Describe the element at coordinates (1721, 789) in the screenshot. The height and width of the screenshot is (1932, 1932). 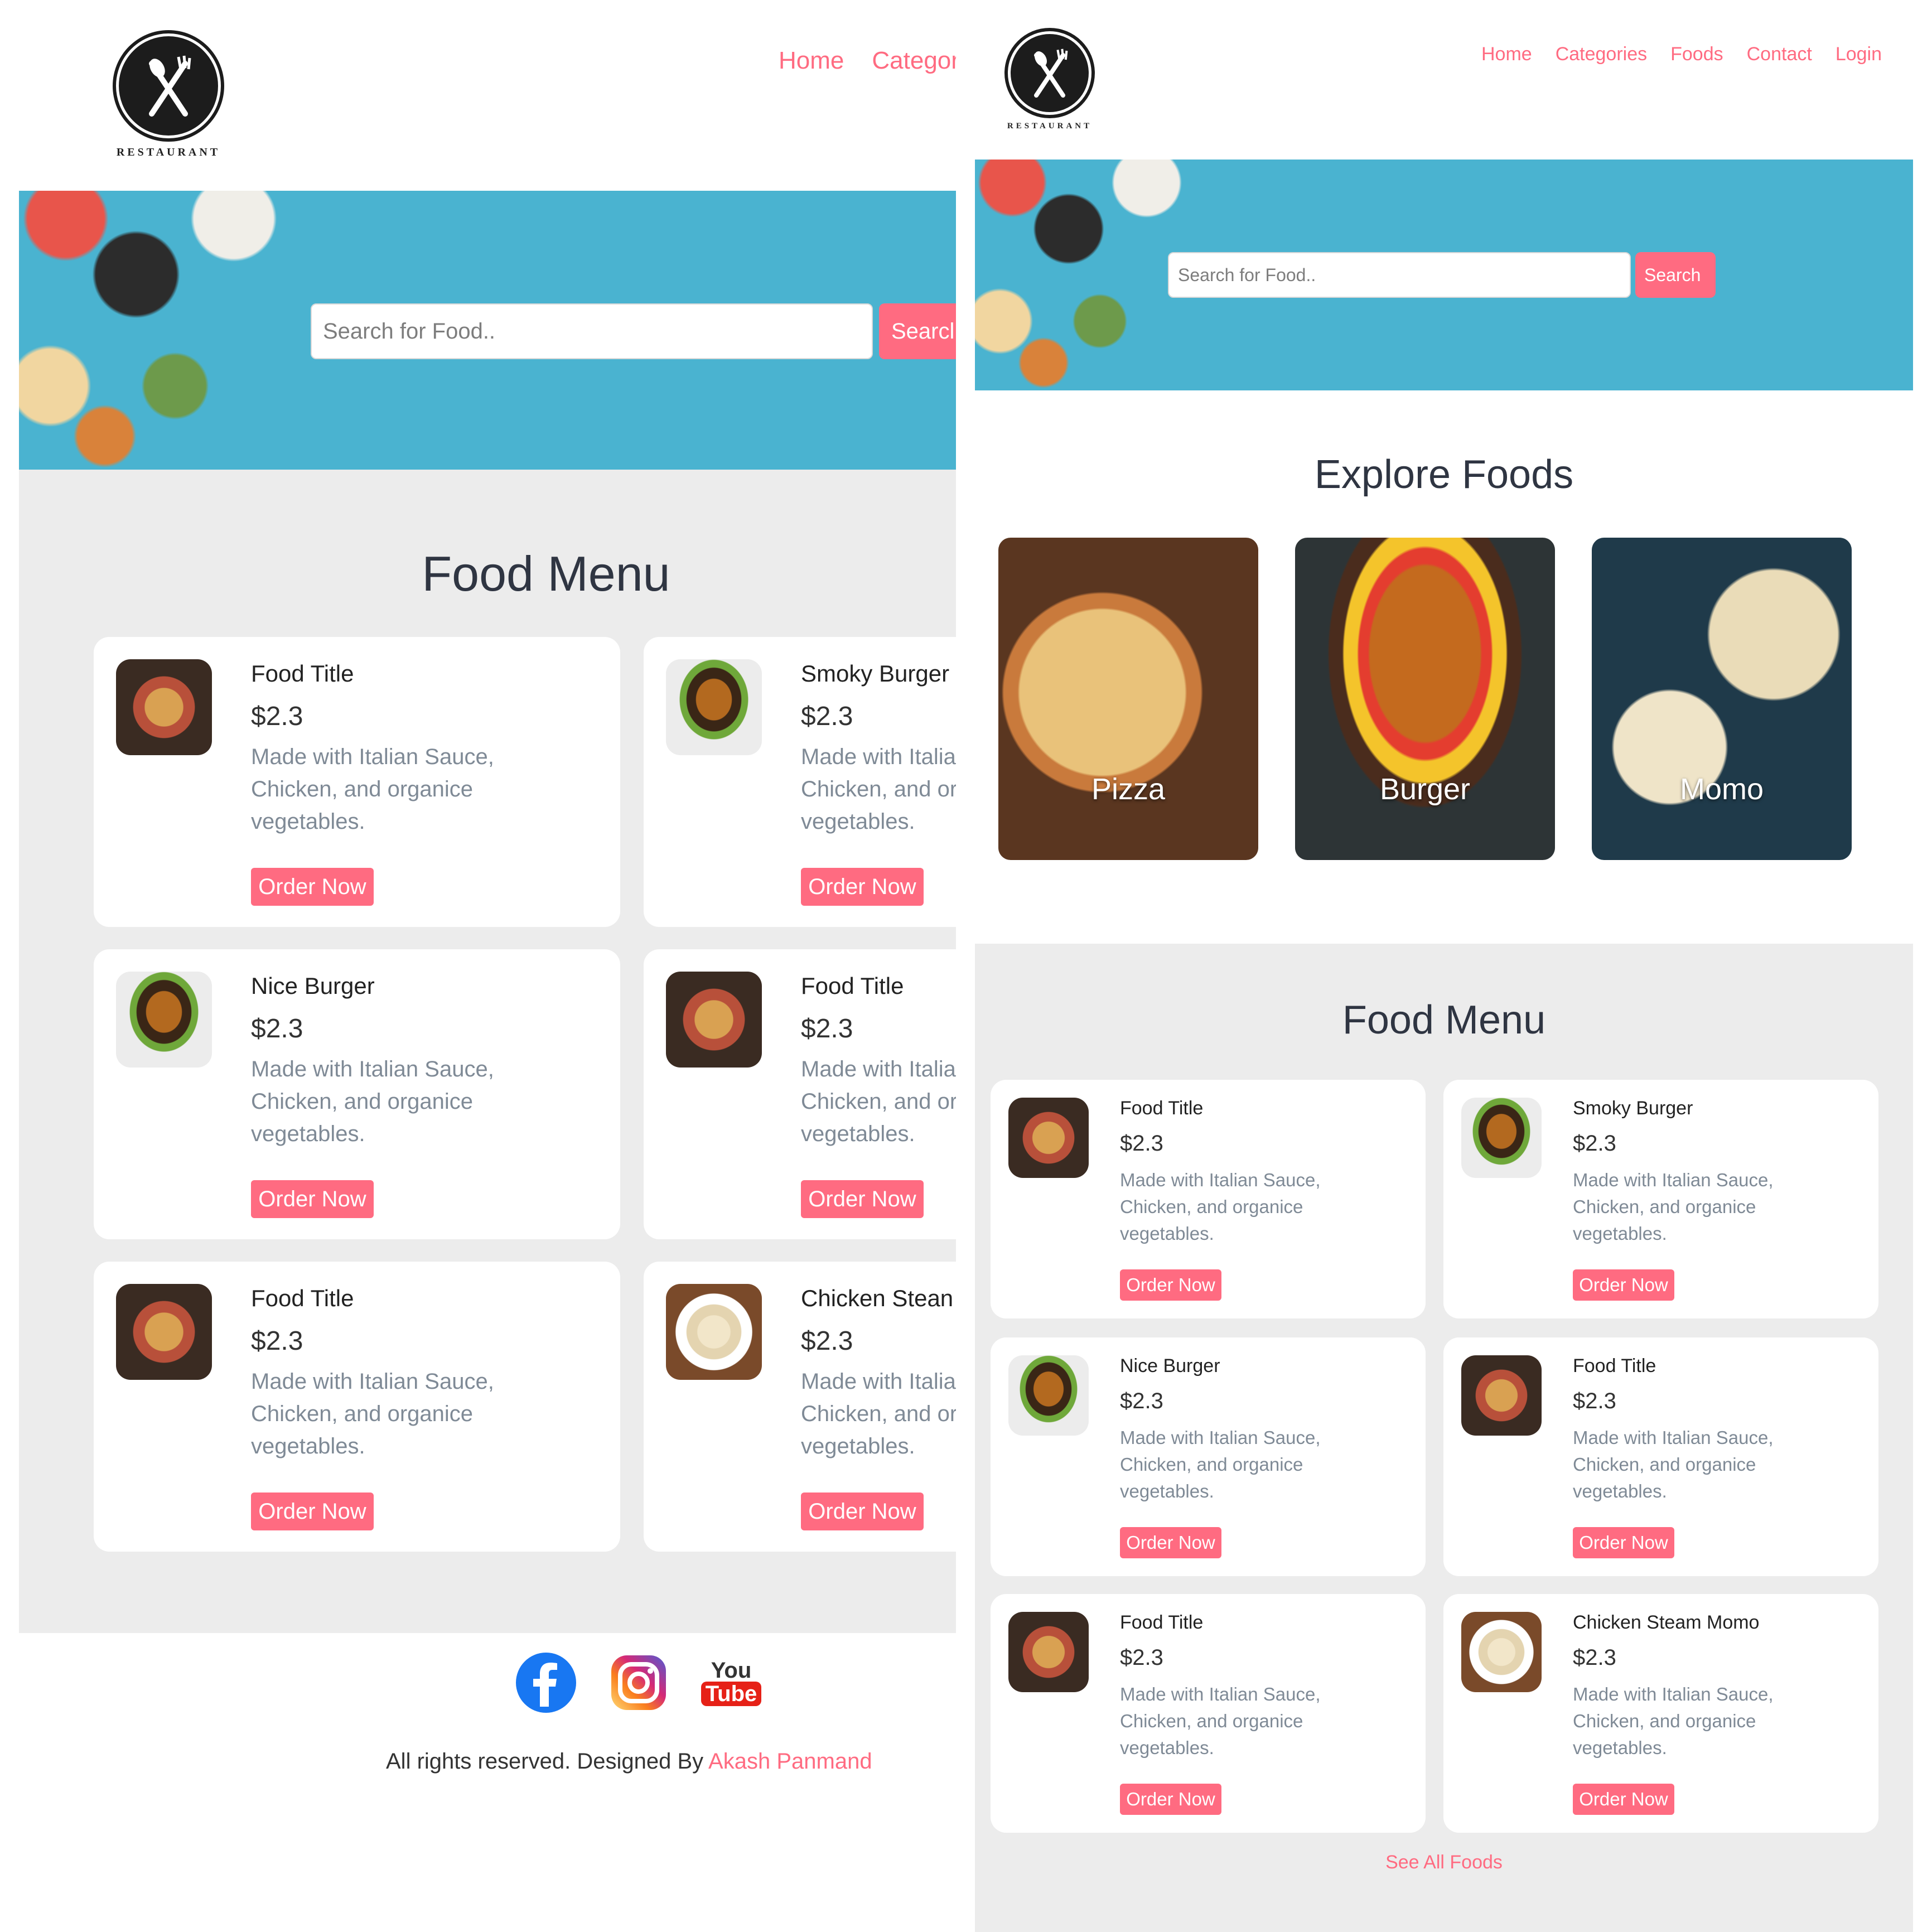
I see `category-label: Momo` at that location.